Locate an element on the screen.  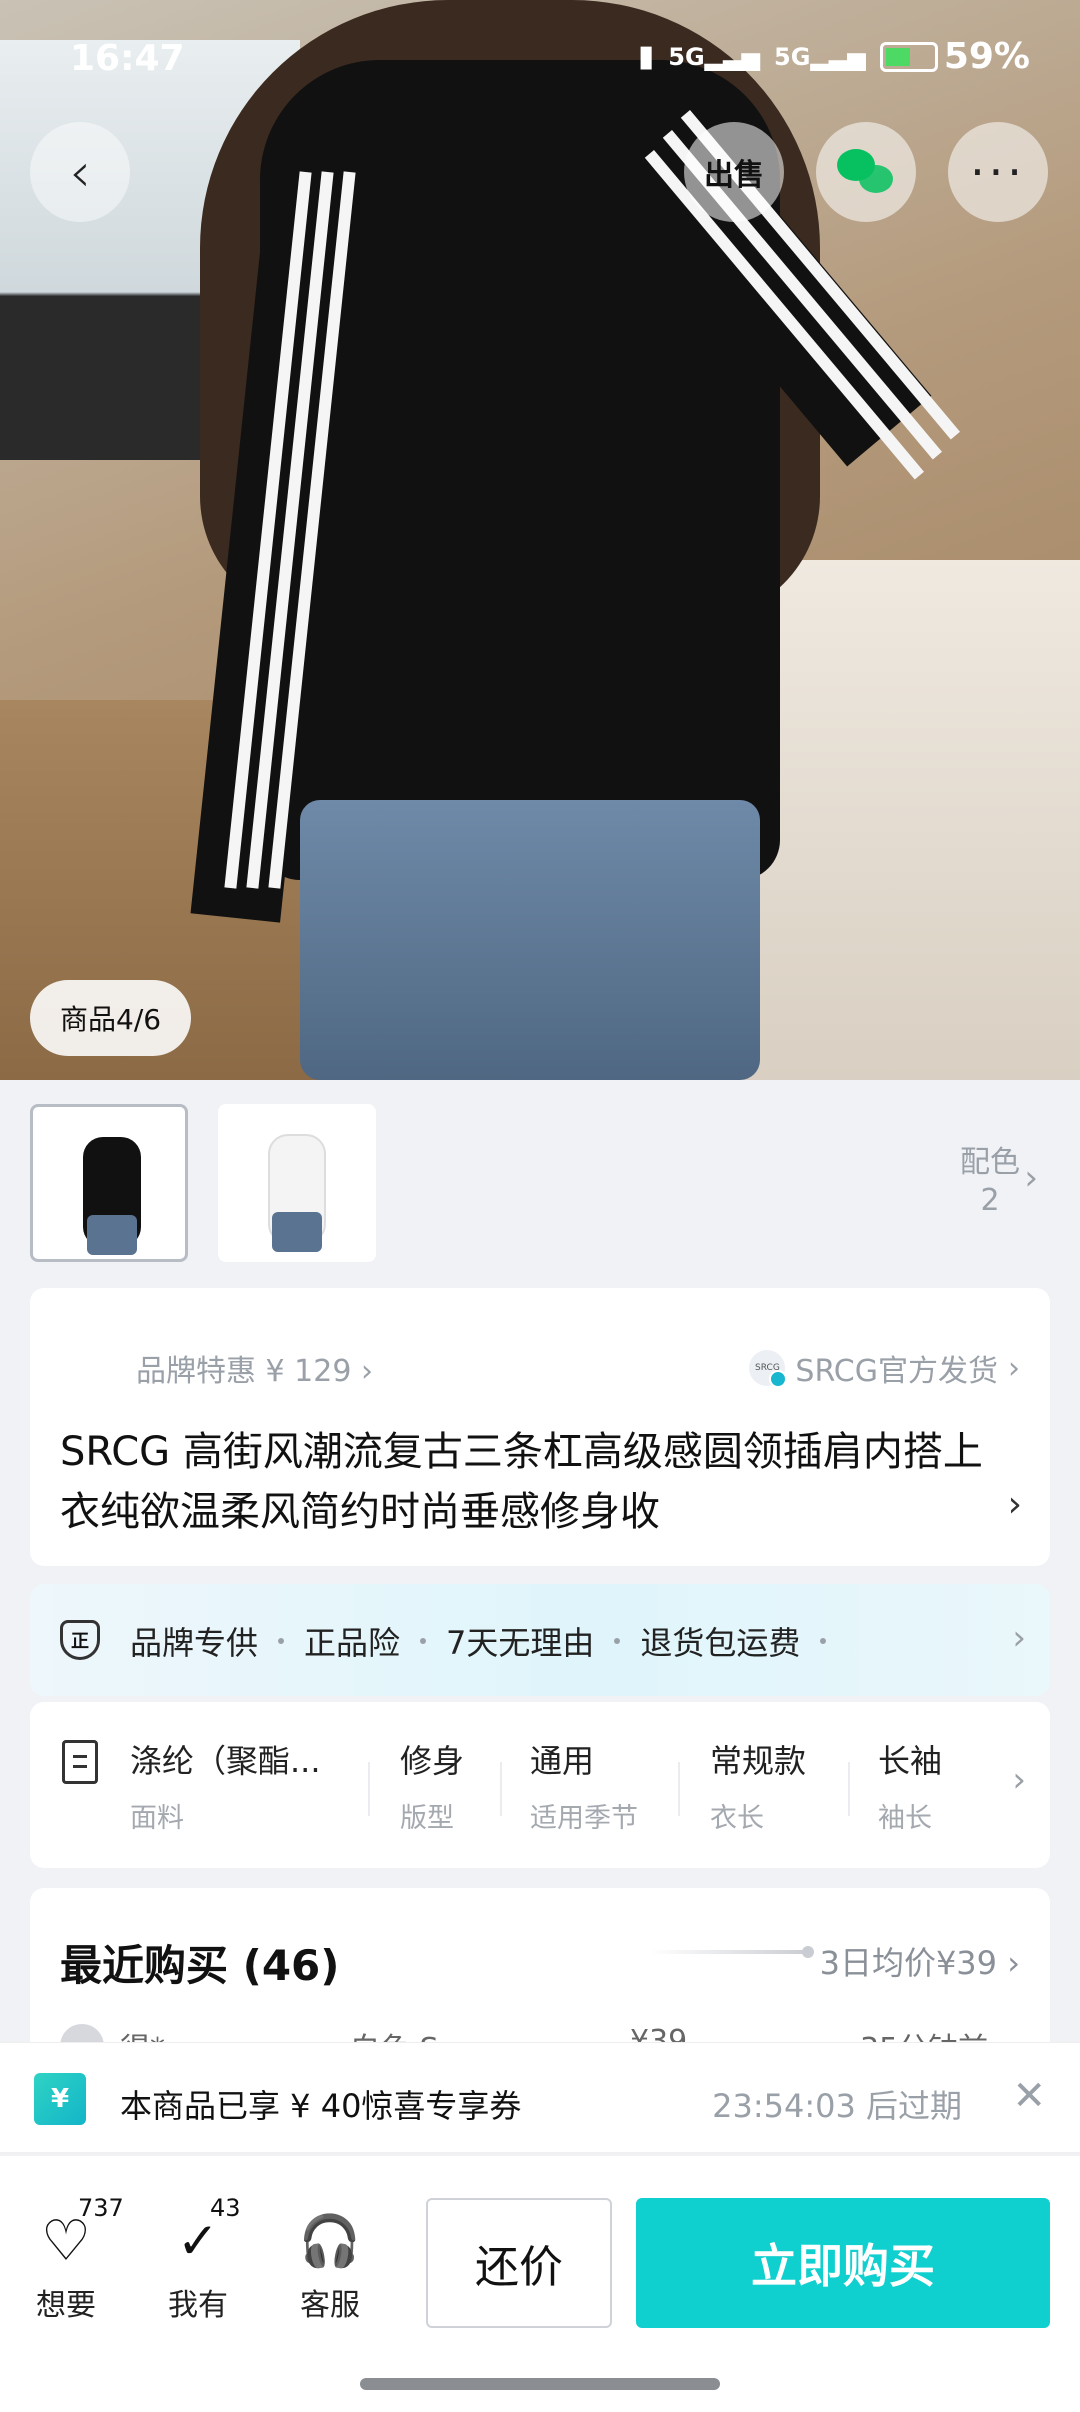
image-counter-text: 商品4/6 is located at coordinates (111, 1019).